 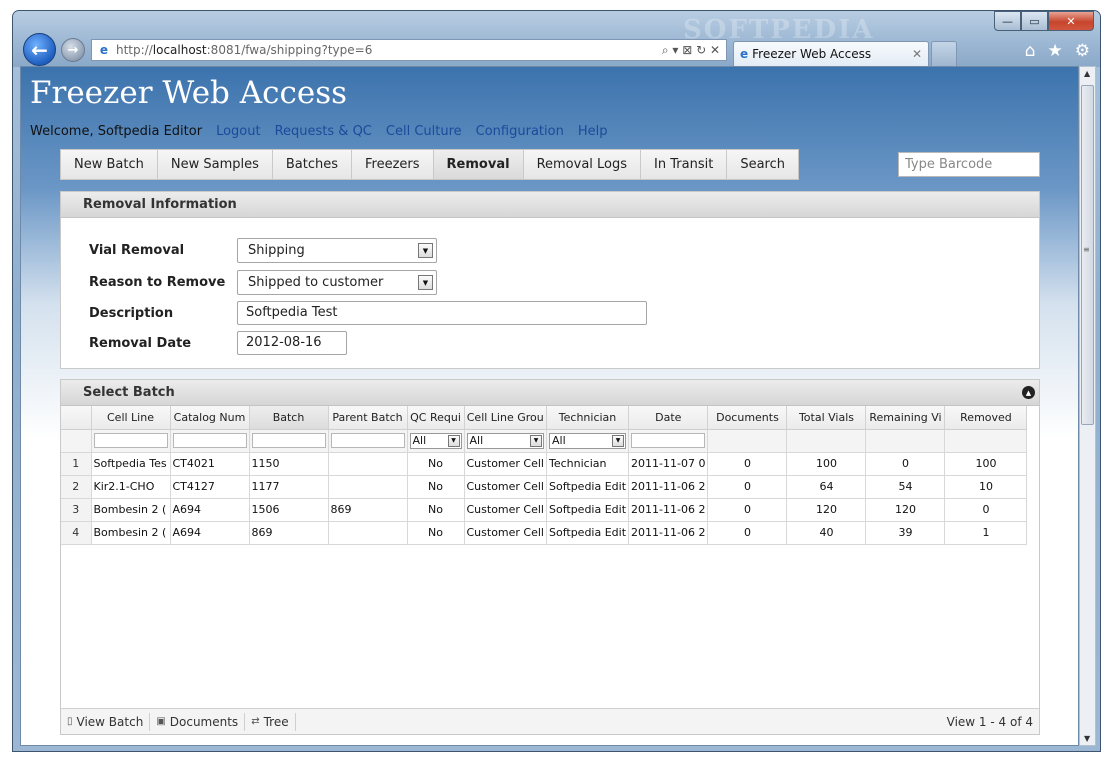 What do you see at coordinates (368, 418) in the screenshot?
I see `col-parent-batch: Parent Batch` at bounding box center [368, 418].